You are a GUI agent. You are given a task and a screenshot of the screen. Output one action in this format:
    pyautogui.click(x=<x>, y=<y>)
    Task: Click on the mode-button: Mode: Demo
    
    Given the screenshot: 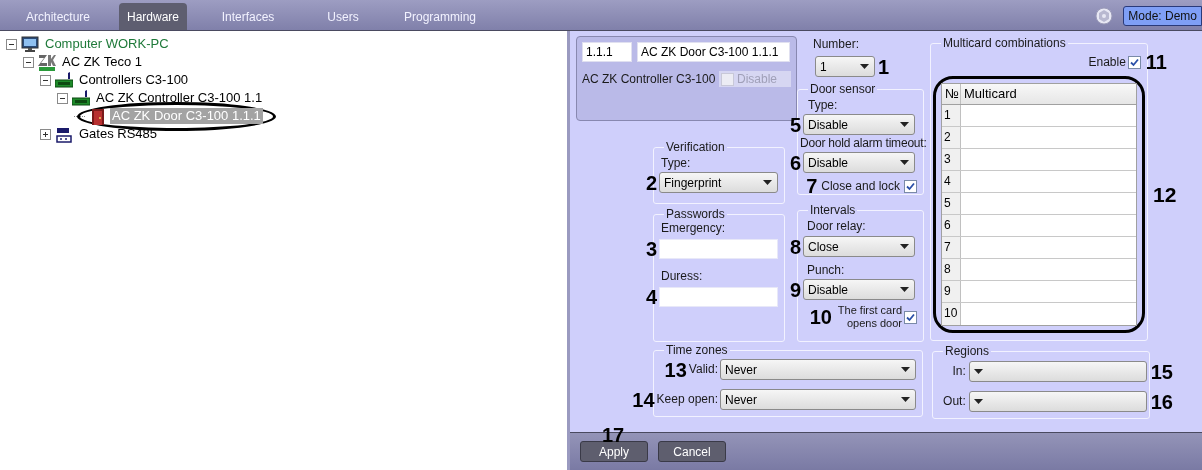 What is the action you would take?
    pyautogui.click(x=1162, y=16)
    